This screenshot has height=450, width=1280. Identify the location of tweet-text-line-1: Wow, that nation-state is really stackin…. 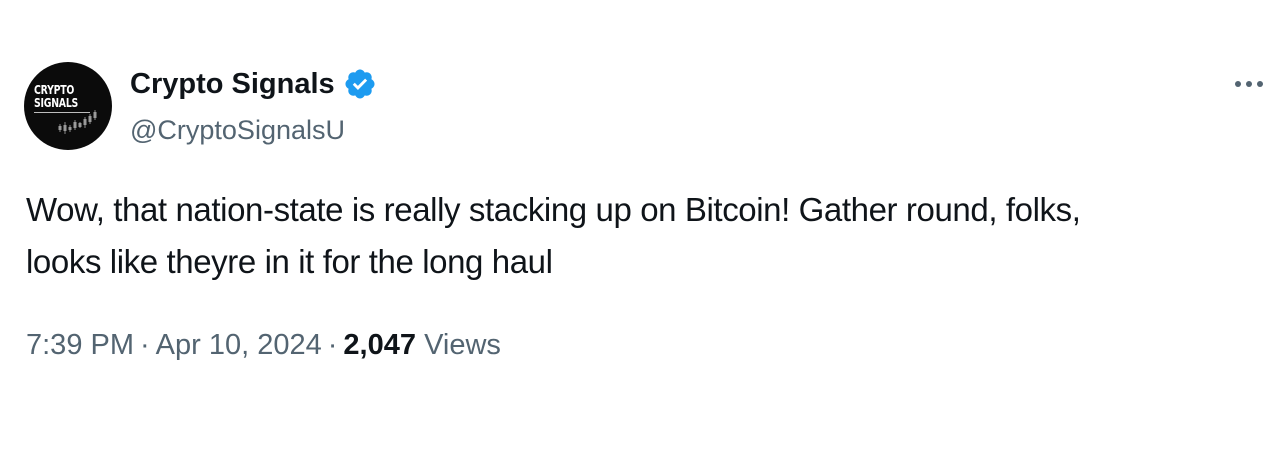
(553, 209).